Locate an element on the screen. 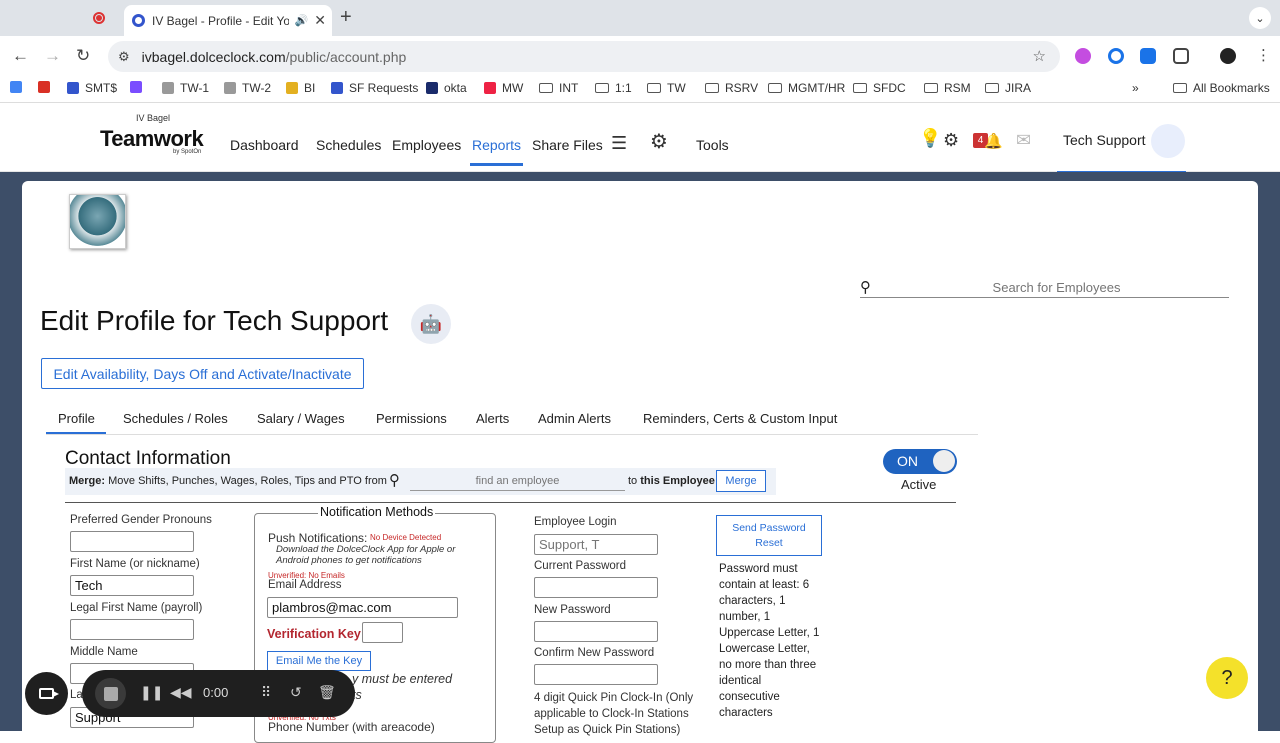 The width and height of the screenshot is (1280, 743). restart-icon: ↺ is located at coordinates (296, 692).